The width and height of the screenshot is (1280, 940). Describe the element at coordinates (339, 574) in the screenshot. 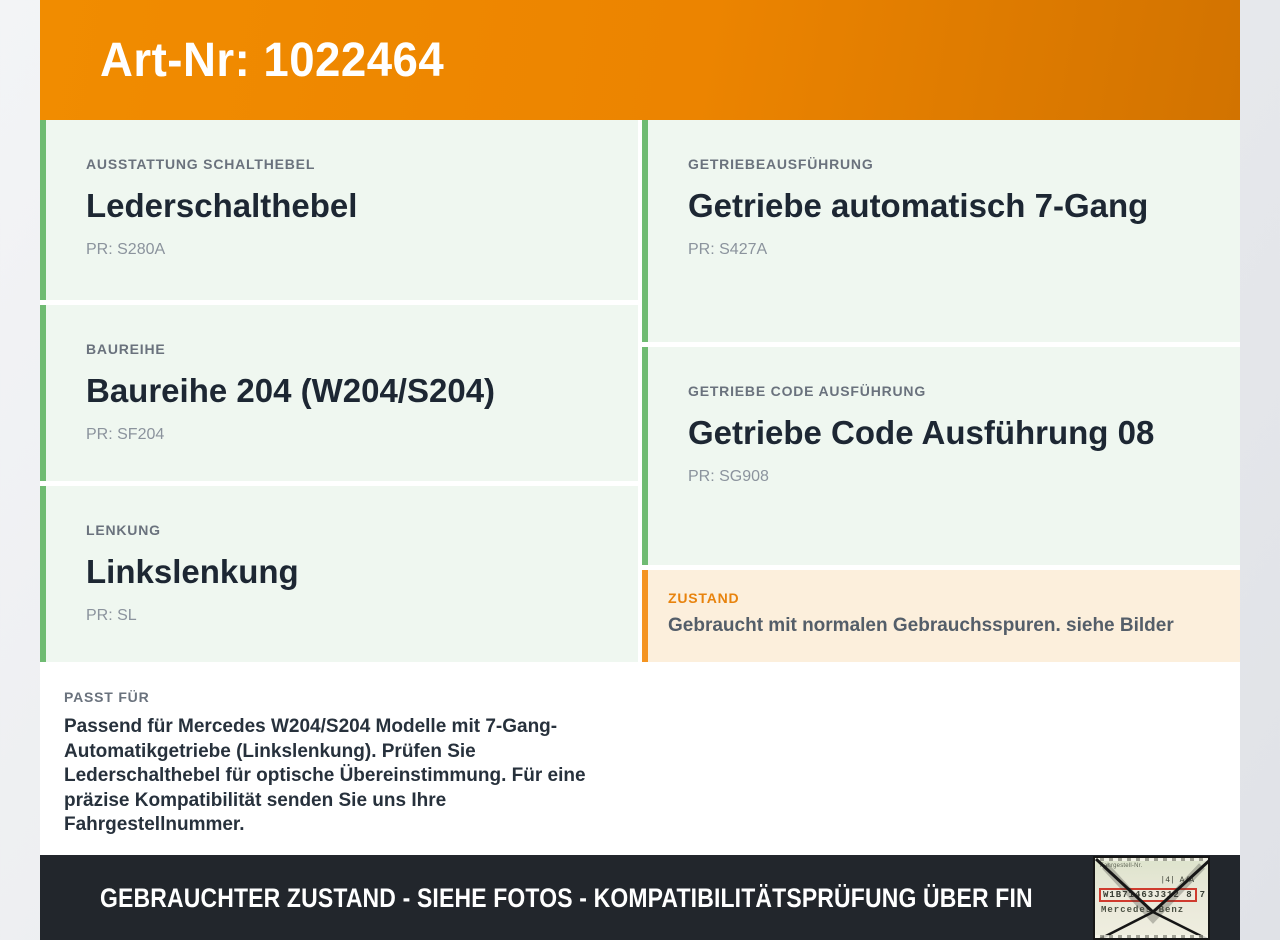

I see `spec-card-lenkung: LENKUNG Linkslenkung PR: SL` at that location.